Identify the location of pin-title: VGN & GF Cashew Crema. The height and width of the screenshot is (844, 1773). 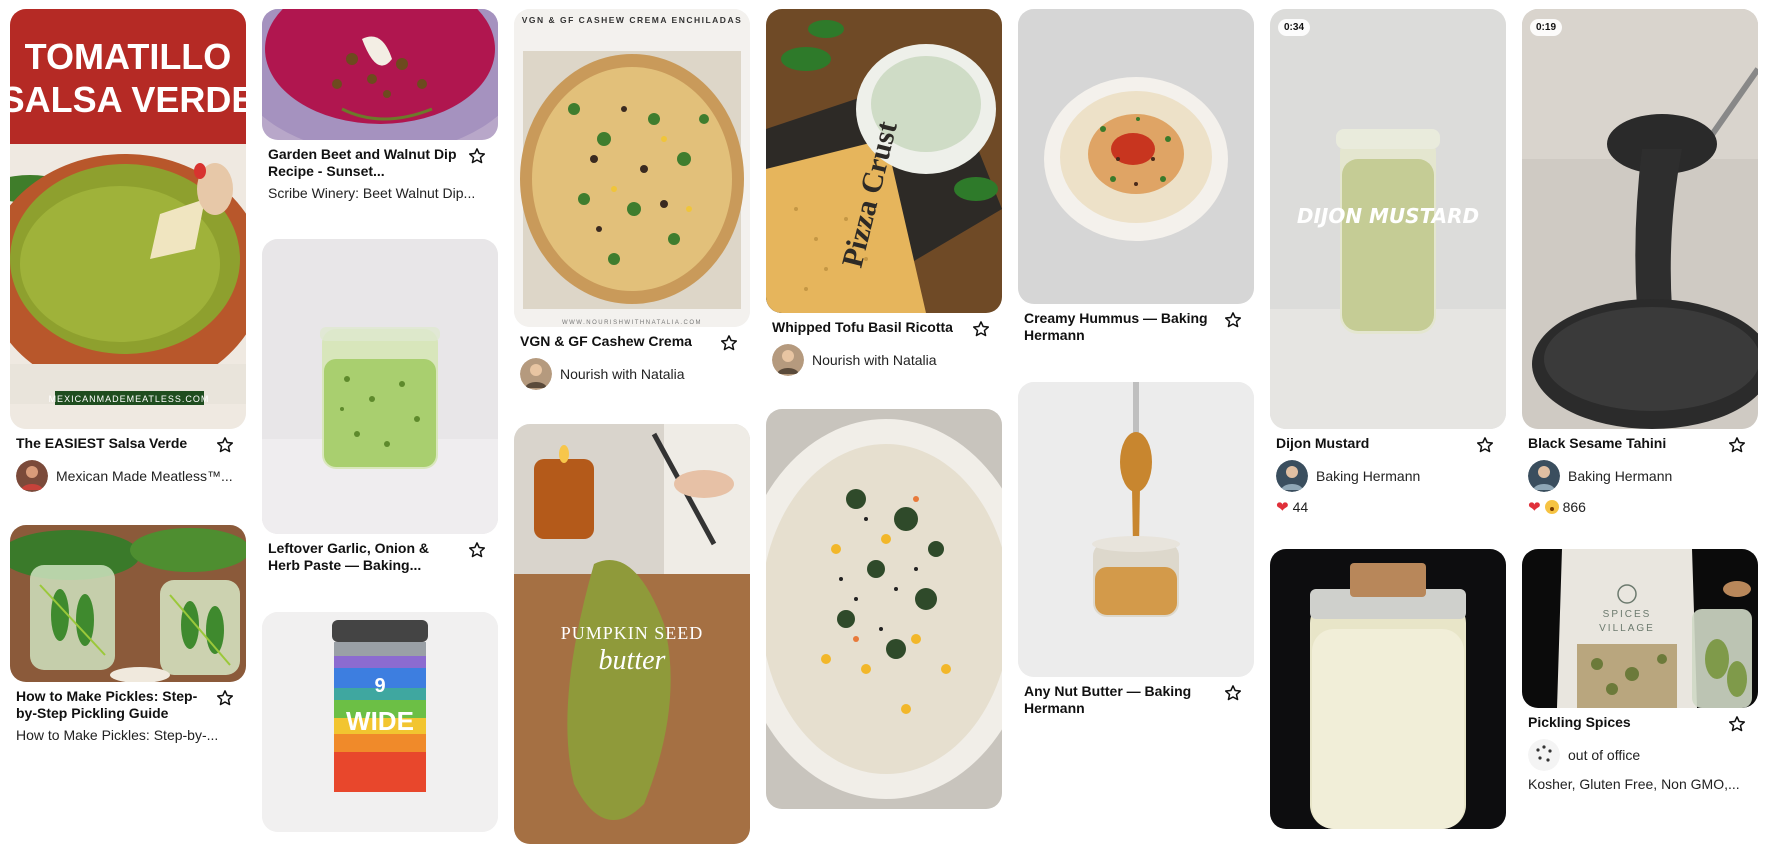
(615, 341).